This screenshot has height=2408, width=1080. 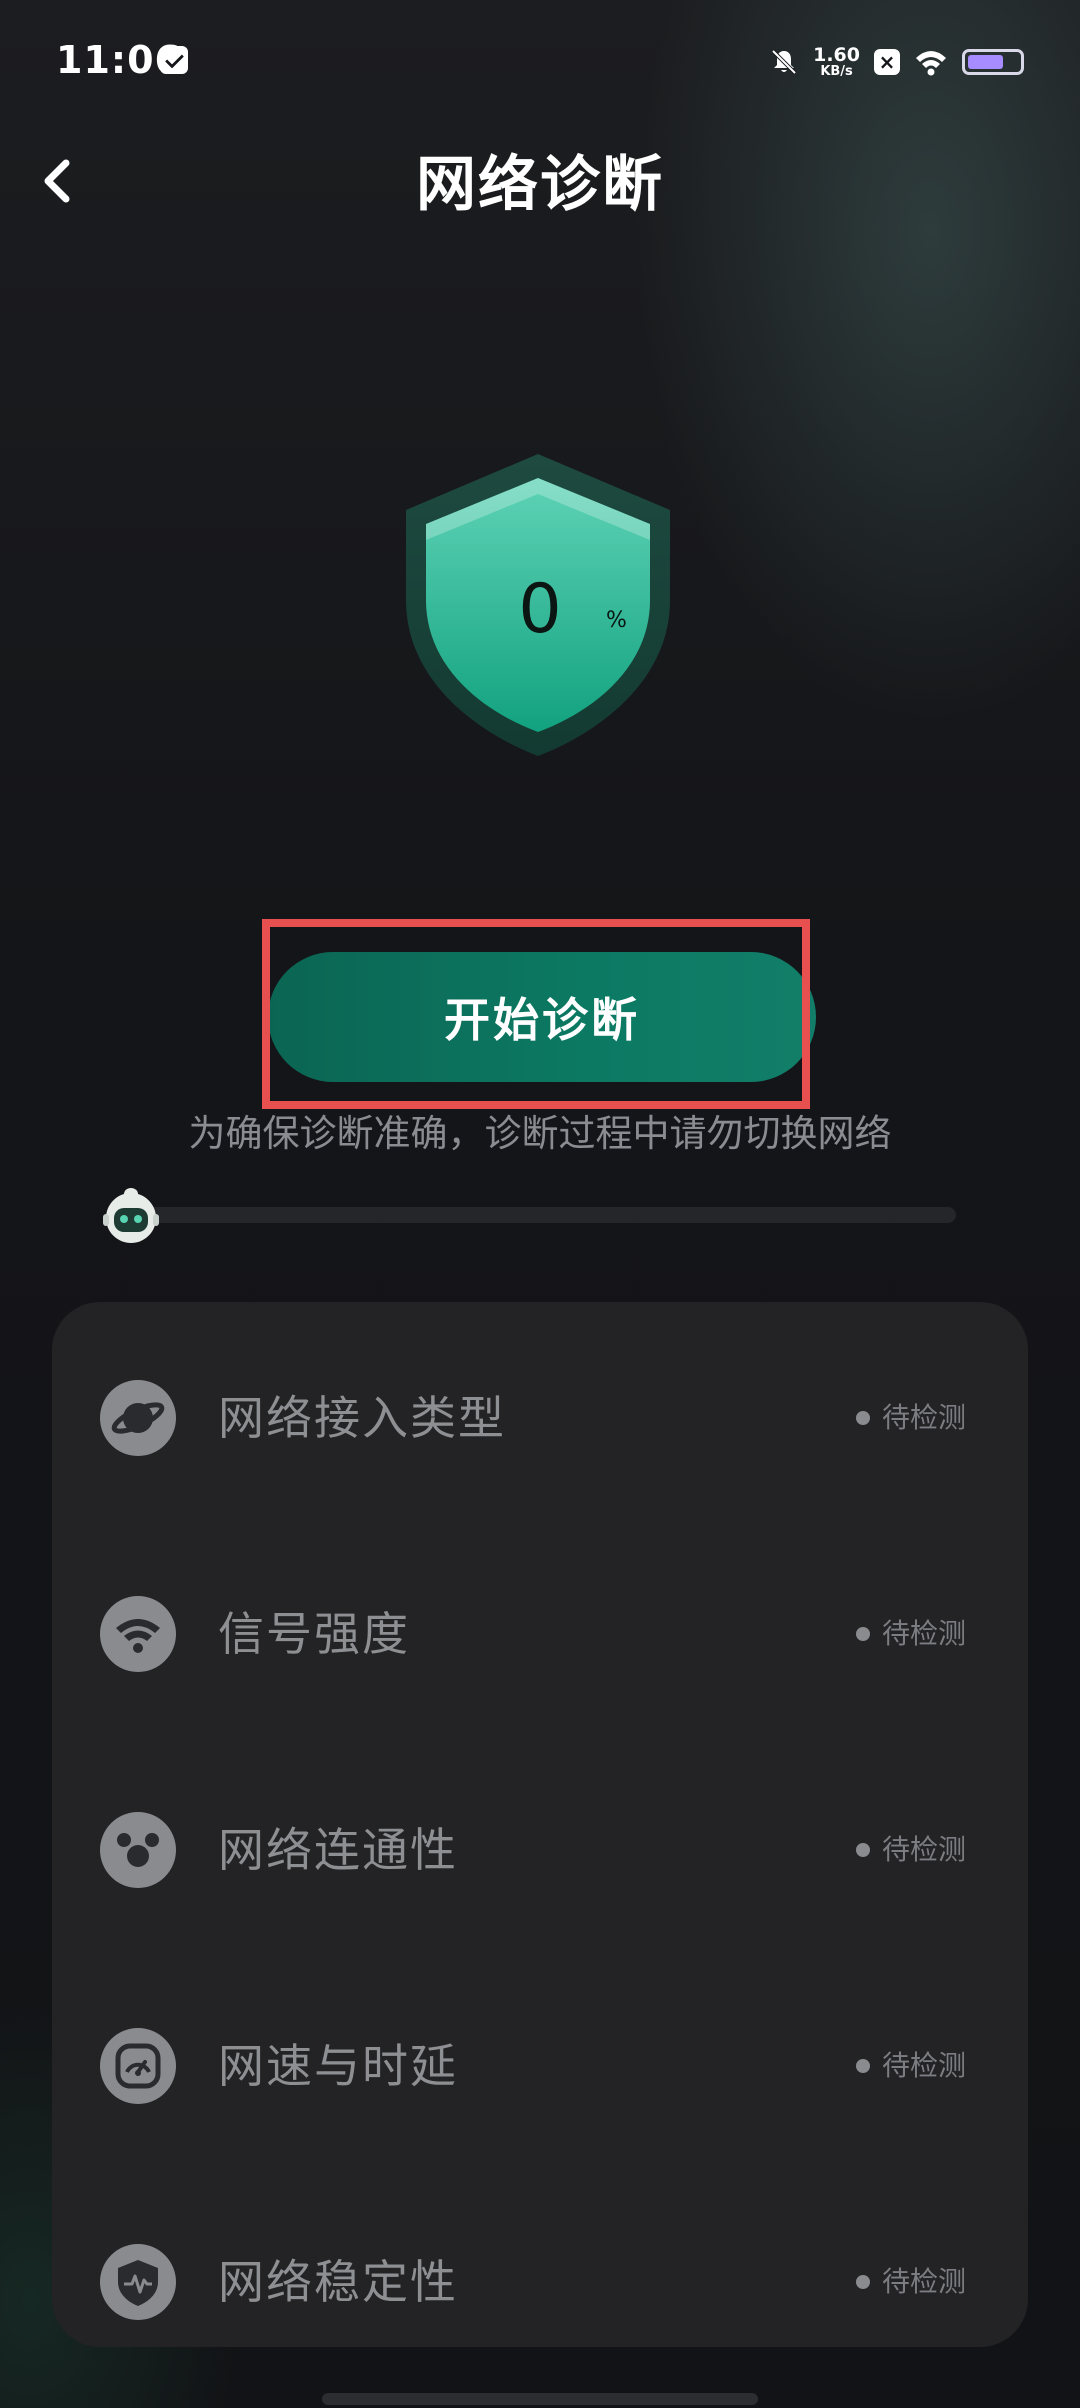 I want to click on speedometer-icon, so click(x=138, y=2066).